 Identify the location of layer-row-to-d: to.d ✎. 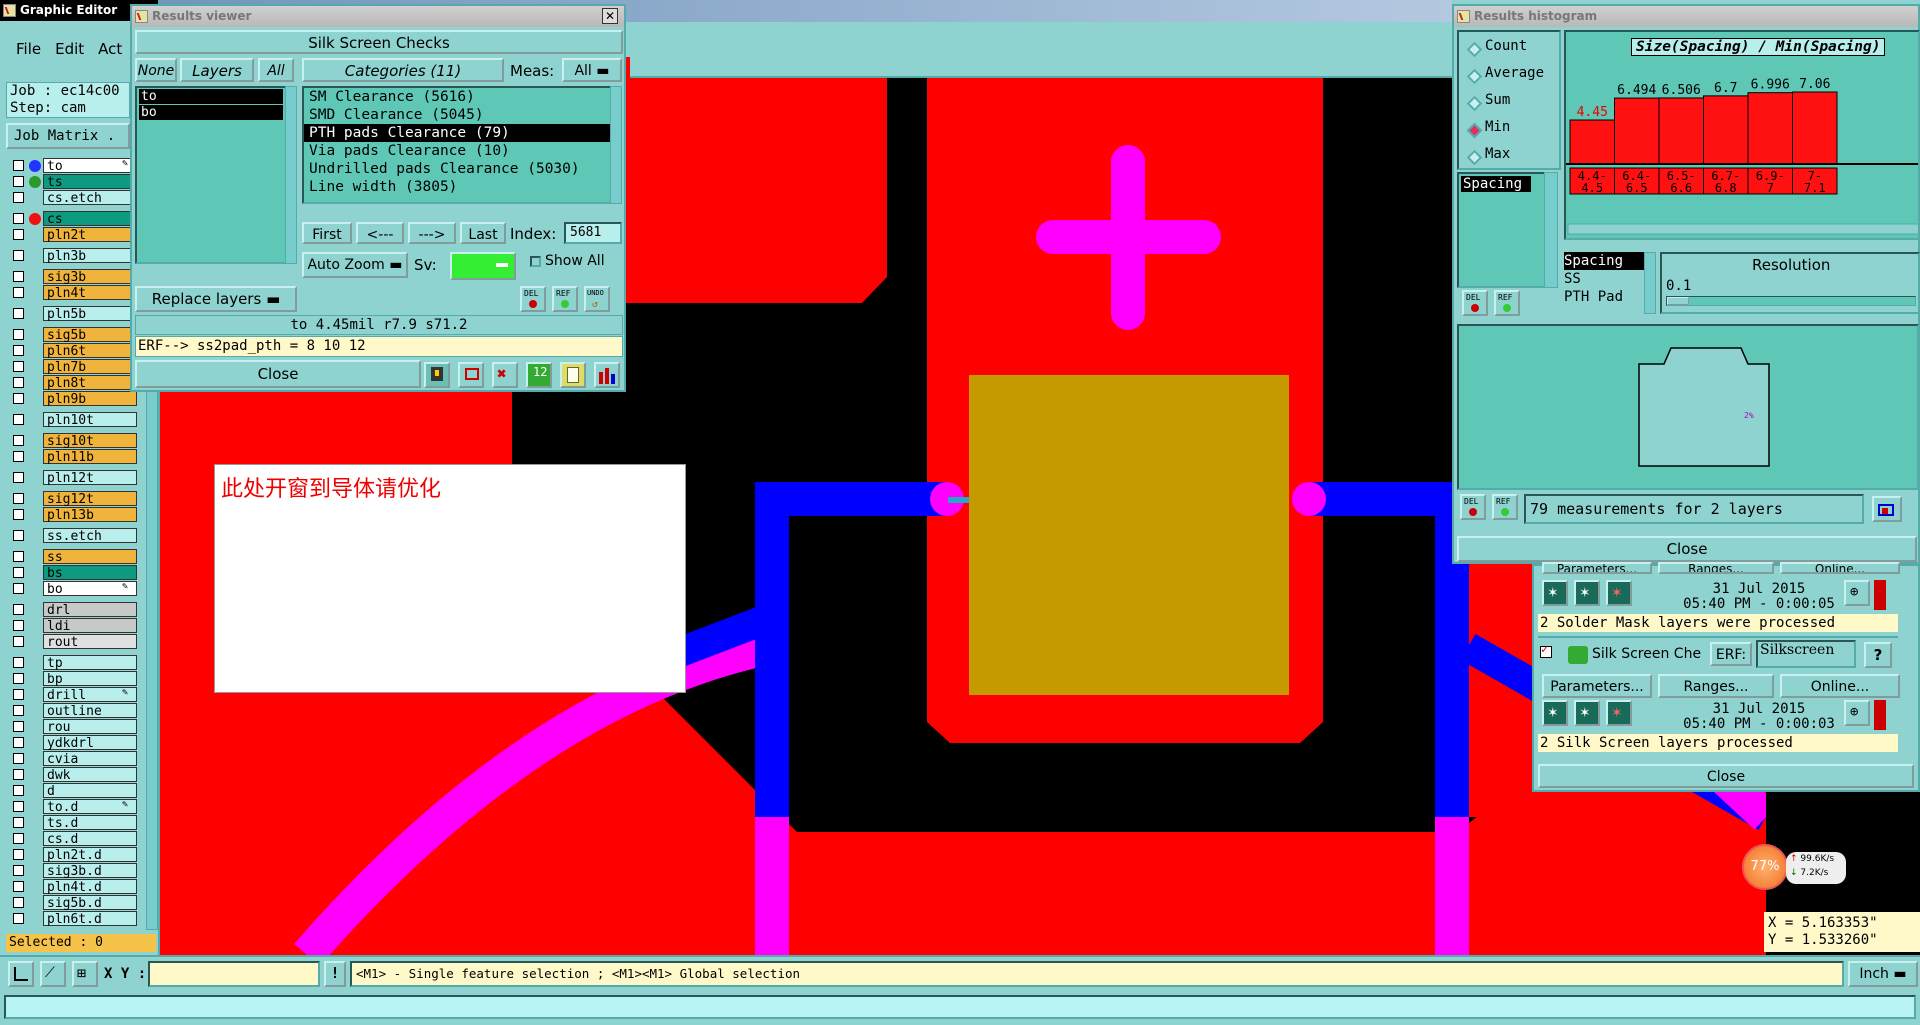
(73, 807).